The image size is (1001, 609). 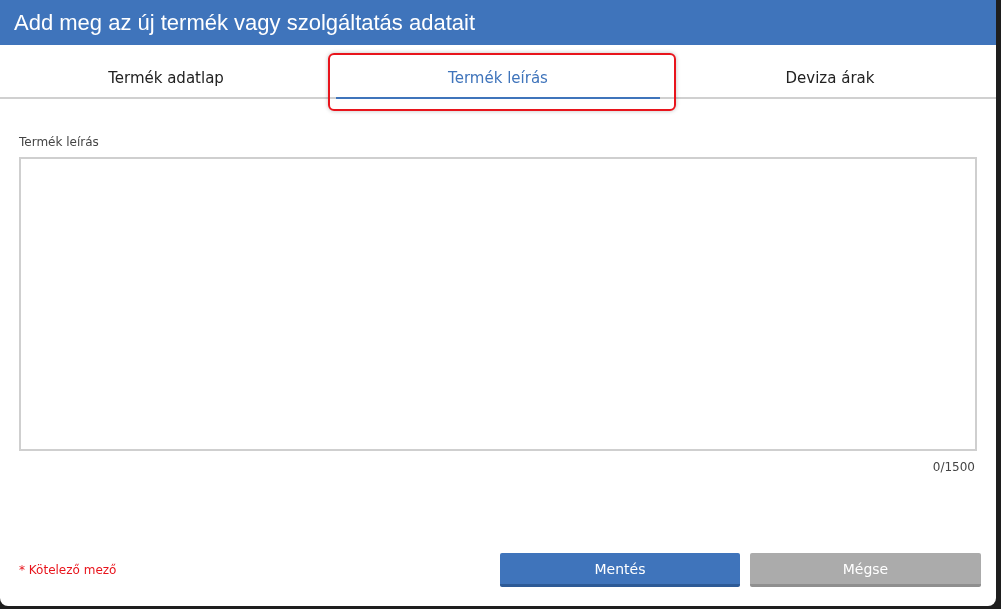 I want to click on dialog-title: Add meg az új termék vagy szolgáltatás adatait, so click(x=498, y=22).